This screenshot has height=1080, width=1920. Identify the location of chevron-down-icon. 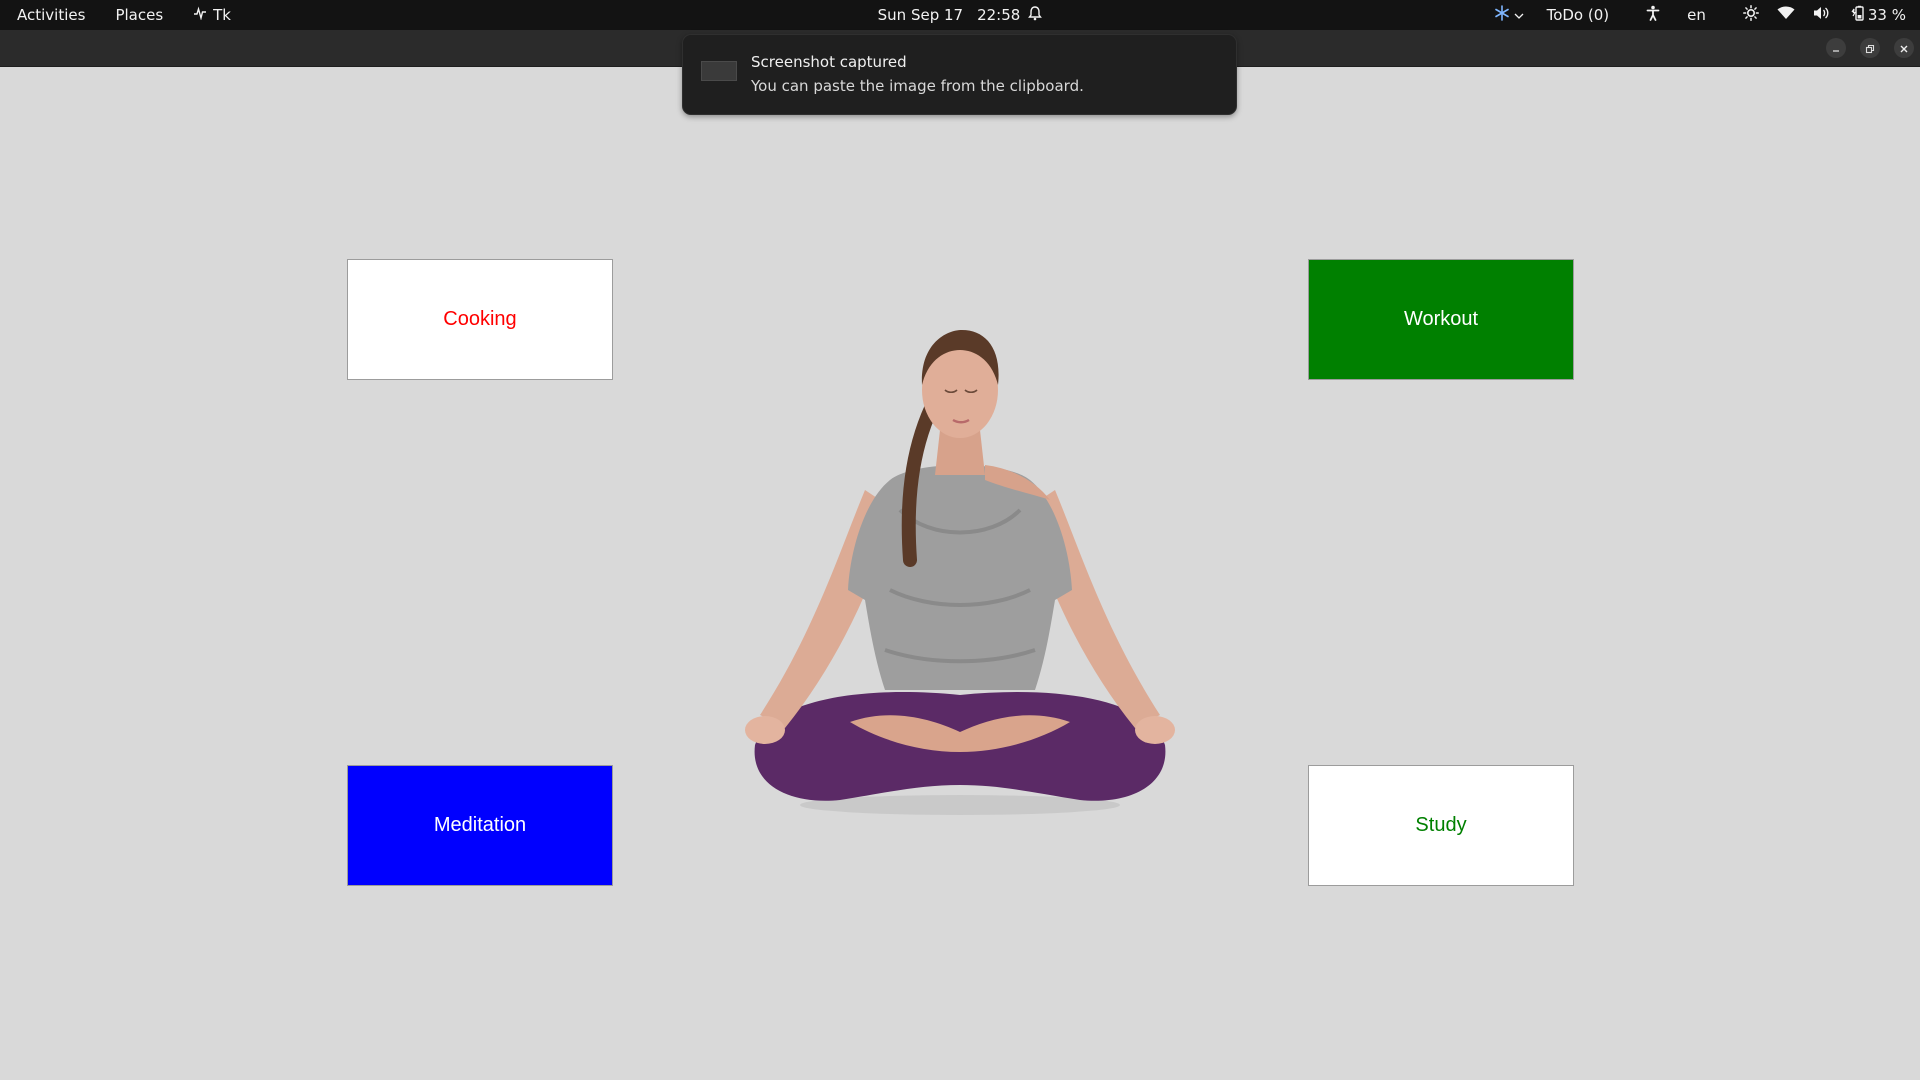
(1519, 15).